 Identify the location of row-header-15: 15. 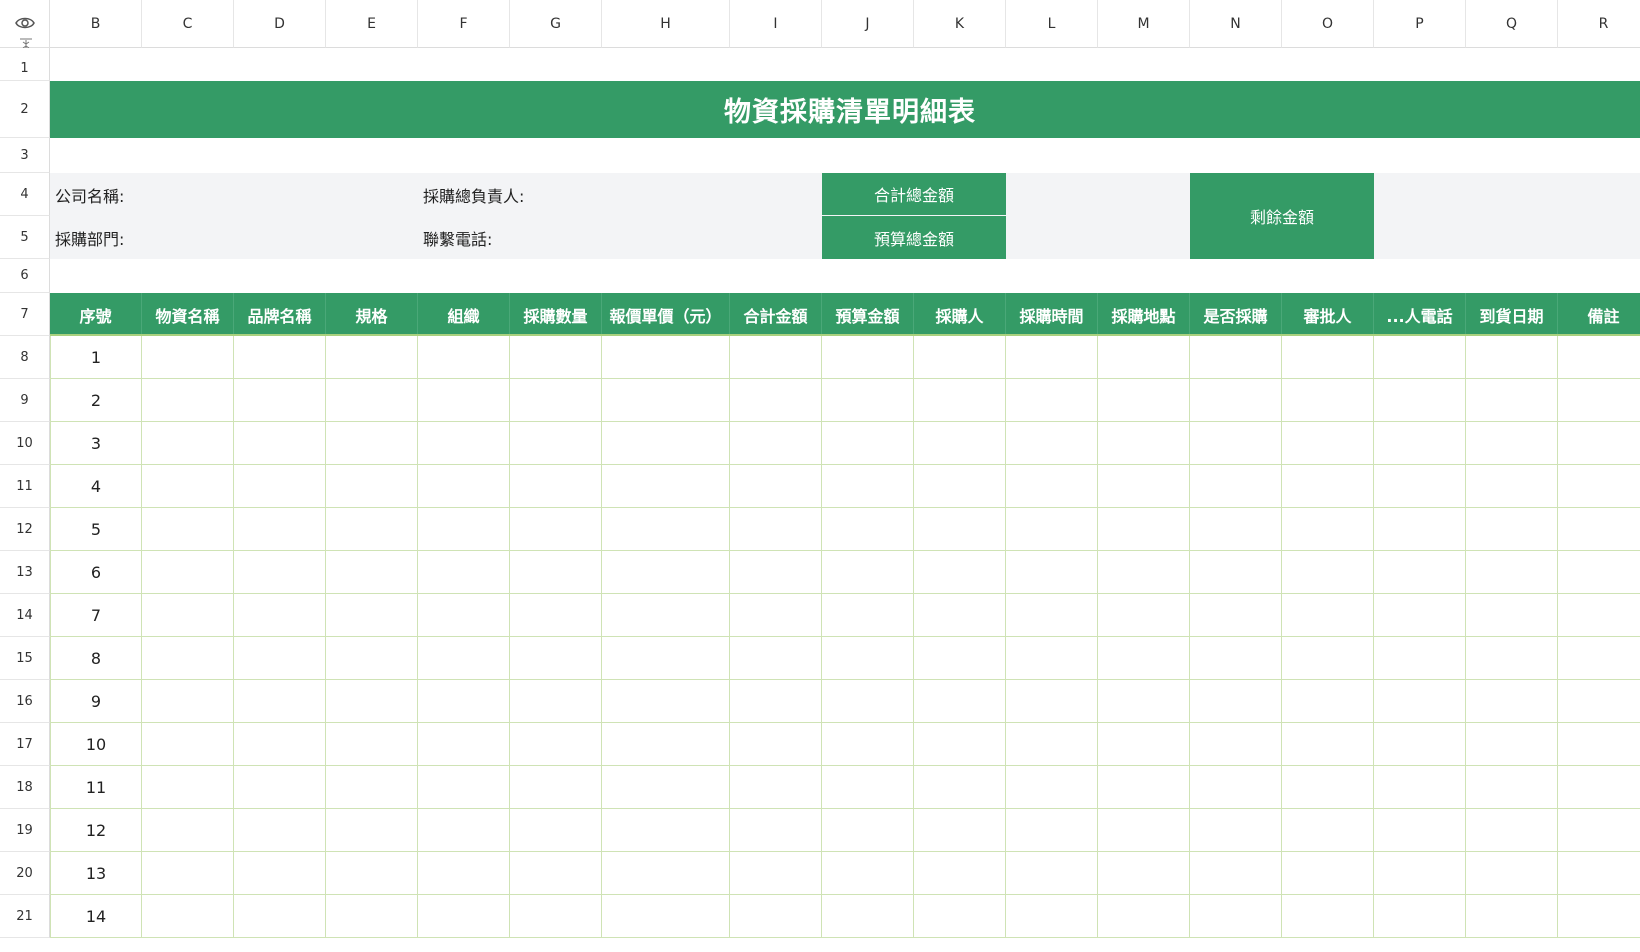
(25, 658).